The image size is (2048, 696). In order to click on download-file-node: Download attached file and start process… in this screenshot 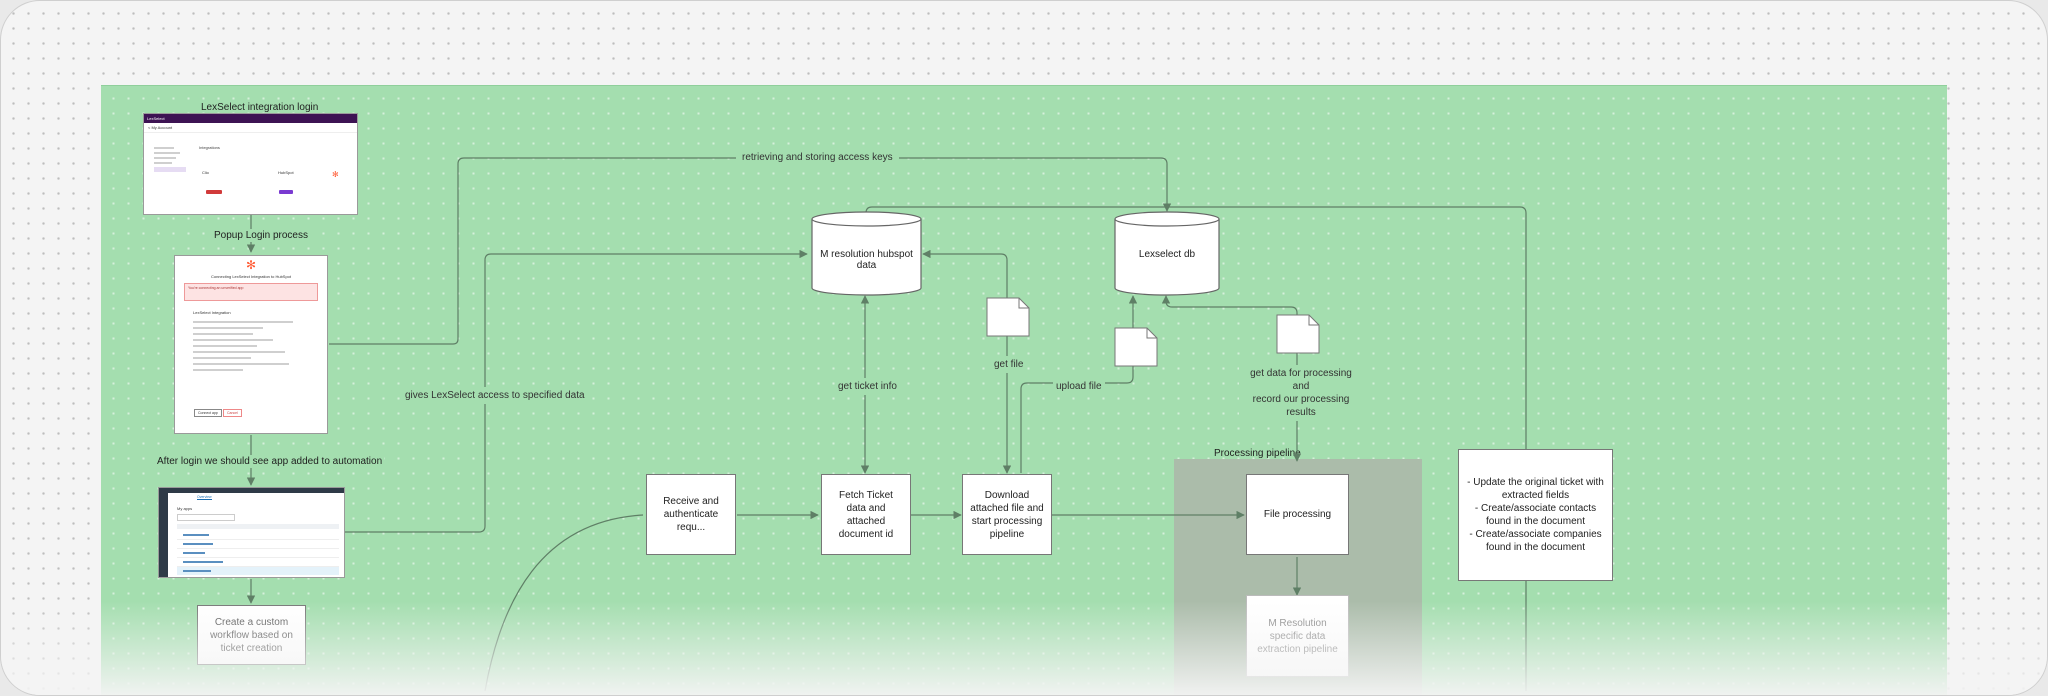, I will do `click(1007, 514)`.